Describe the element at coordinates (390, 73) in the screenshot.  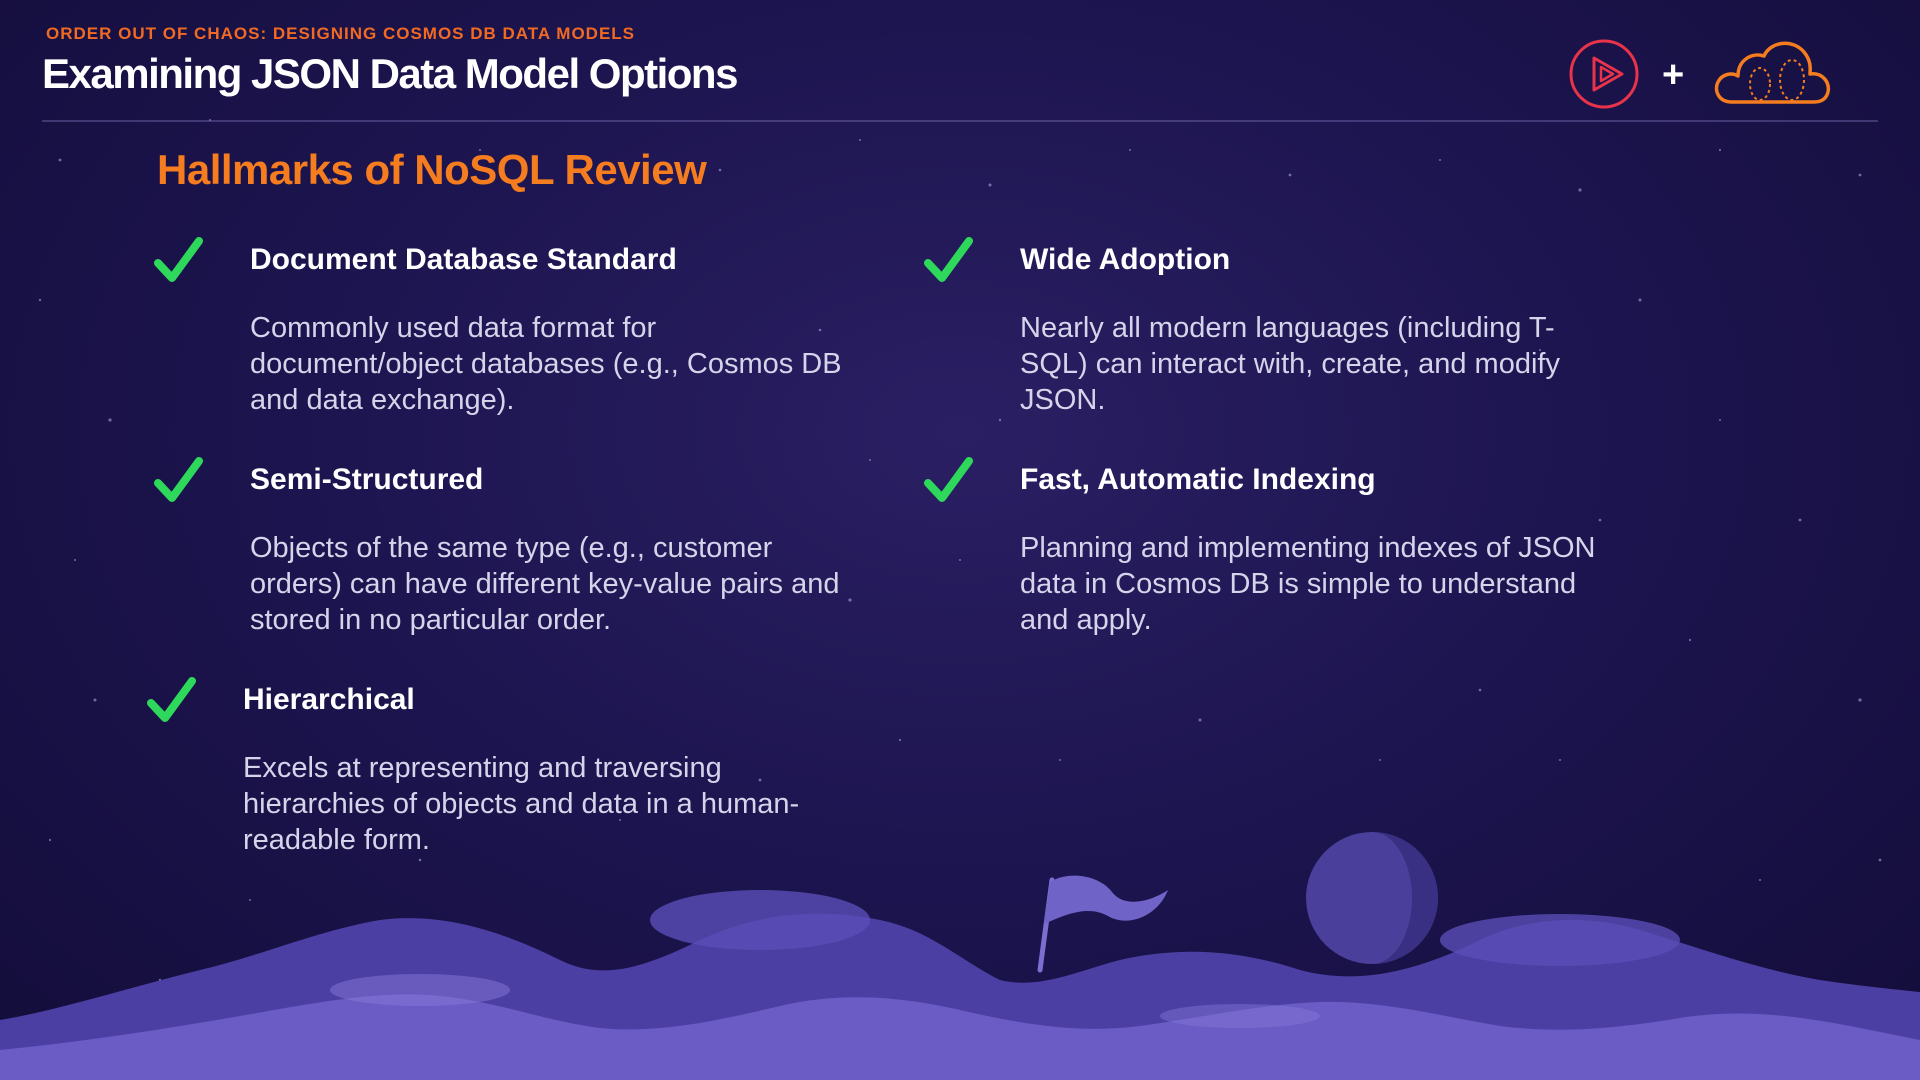
I see `page-title: Examining JSON Data Model Options` at that location.